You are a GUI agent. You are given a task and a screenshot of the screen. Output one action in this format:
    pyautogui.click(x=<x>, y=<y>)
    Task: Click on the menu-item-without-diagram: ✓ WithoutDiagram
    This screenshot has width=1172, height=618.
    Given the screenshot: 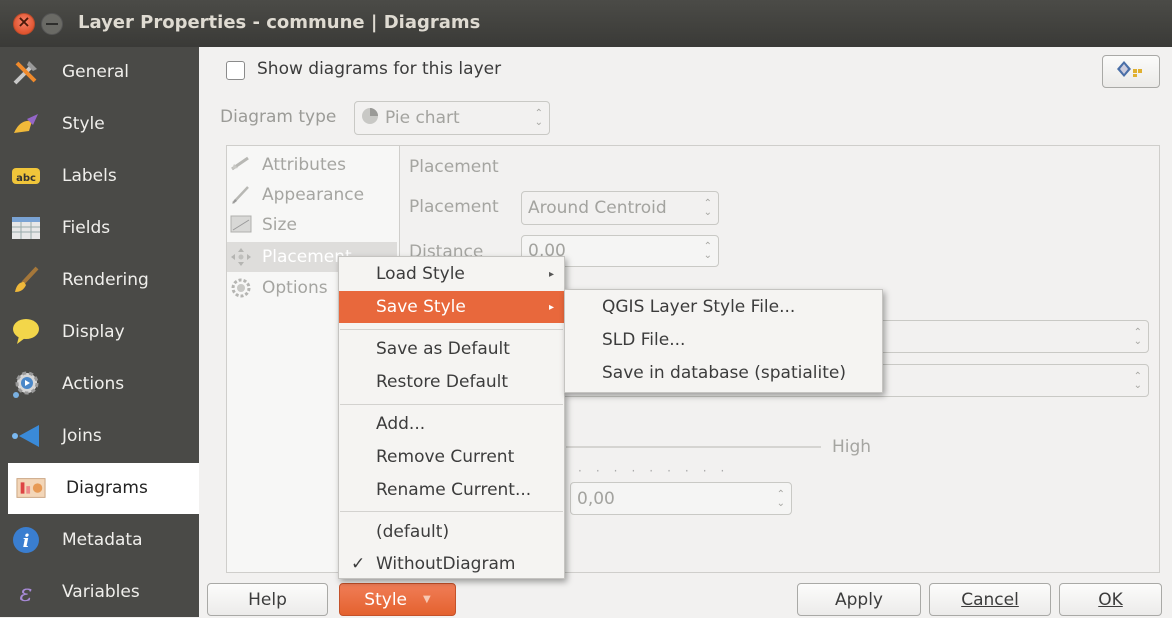 What is the action you would take?
    pyautogui.click(x=451, y=564)
    